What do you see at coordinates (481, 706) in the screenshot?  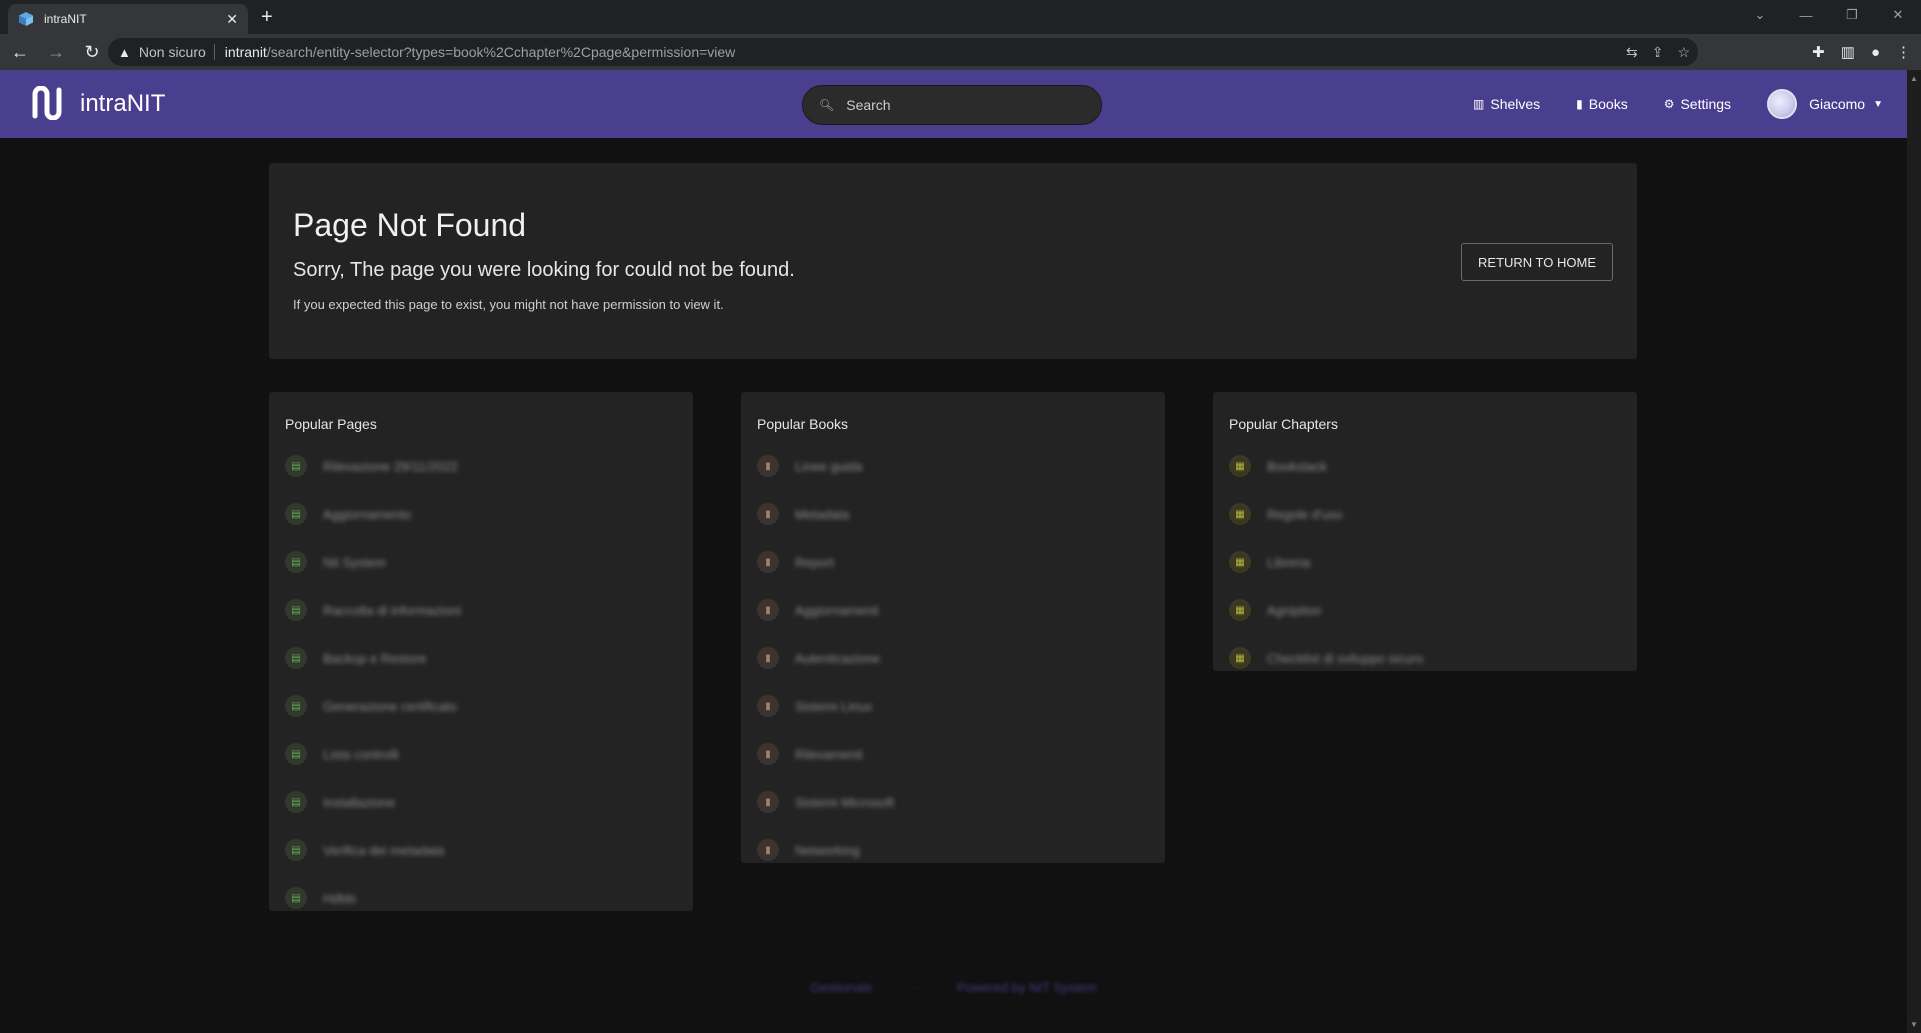 I see `list-item: ▤ Generazione certificato` at bounding box center [481, 706].